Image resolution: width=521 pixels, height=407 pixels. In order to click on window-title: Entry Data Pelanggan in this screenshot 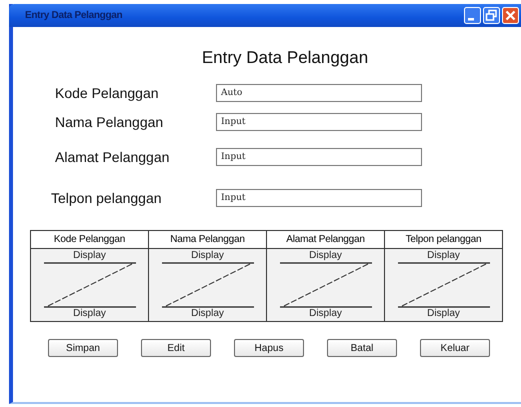, I will do `click(73, 15)`.